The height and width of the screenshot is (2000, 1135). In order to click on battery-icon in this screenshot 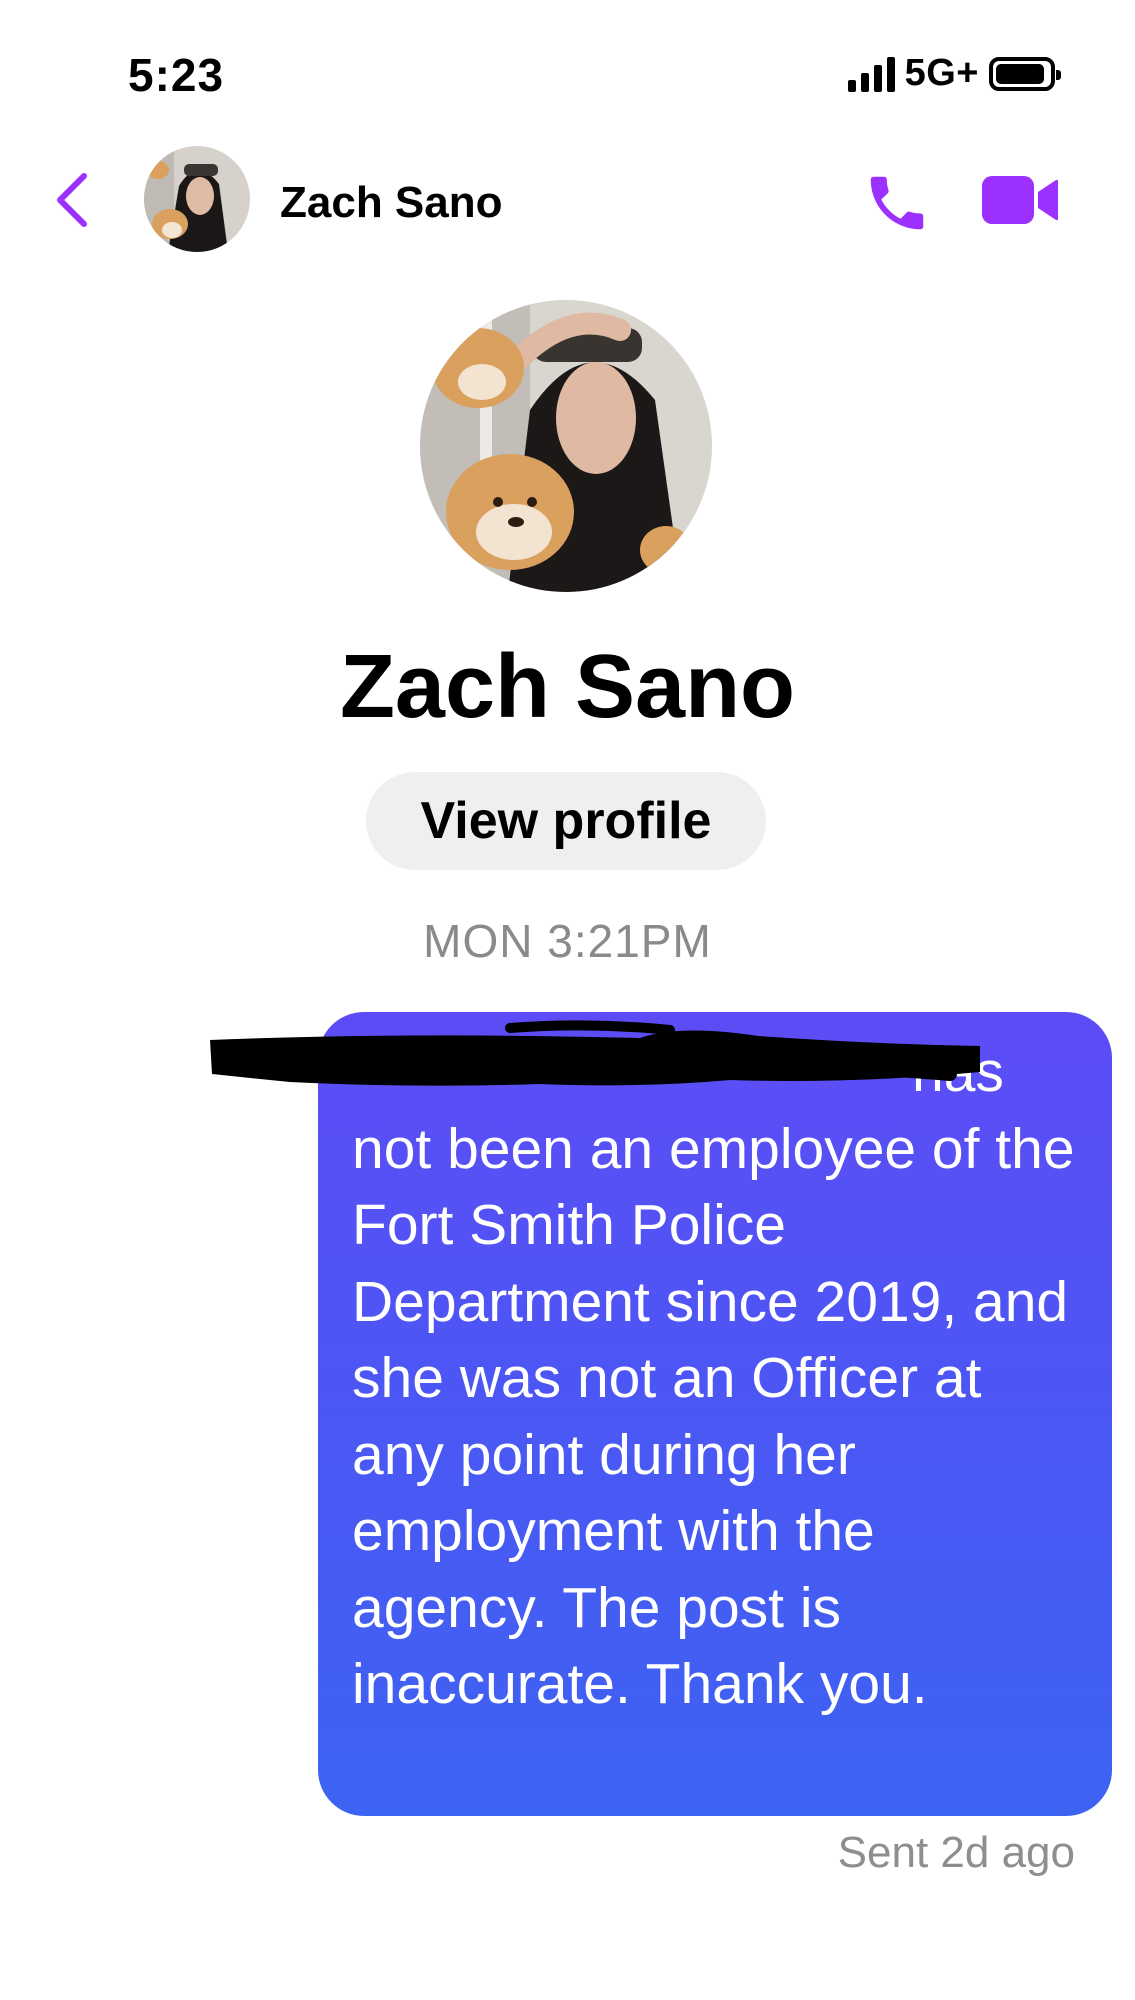, I will do `click(1025, 73)`.